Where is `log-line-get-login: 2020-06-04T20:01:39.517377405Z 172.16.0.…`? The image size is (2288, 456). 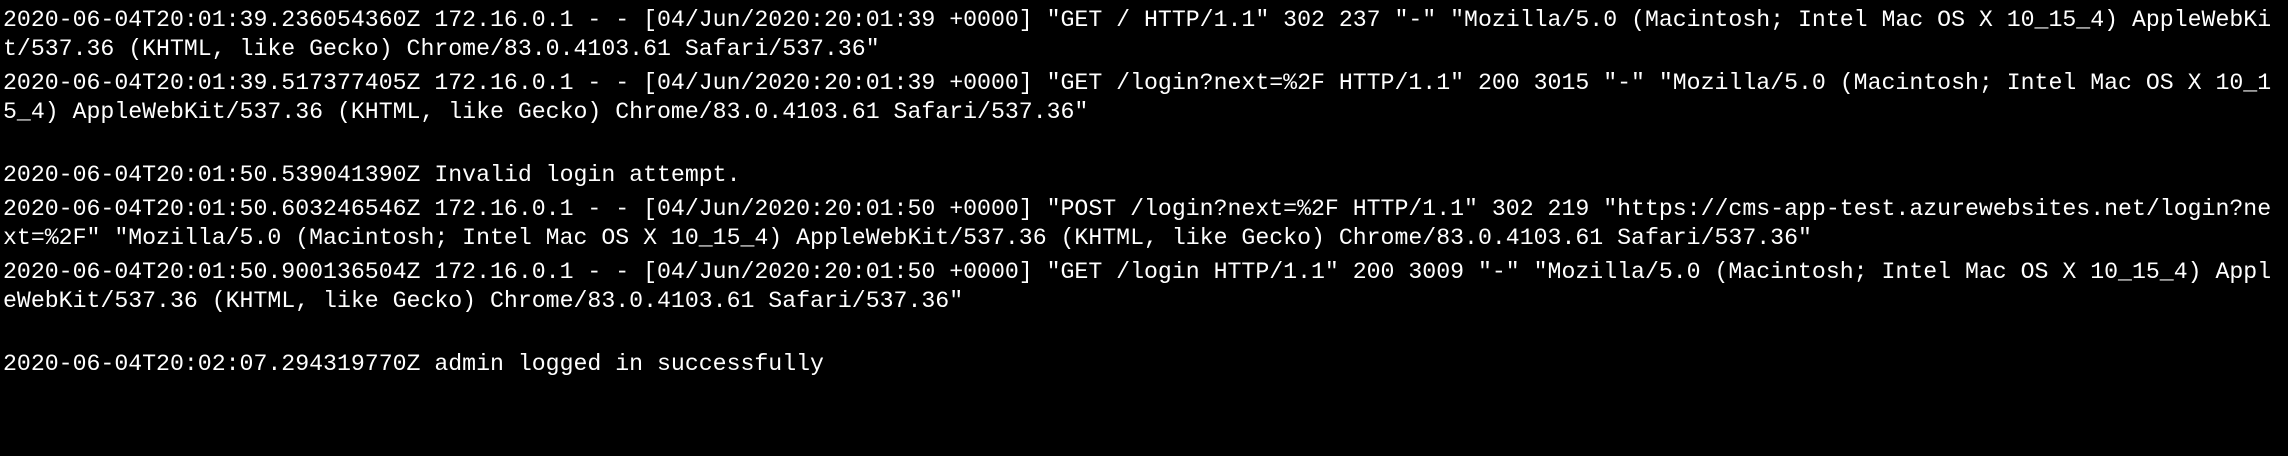
log-line-get-login: 2020-06-04T20:01:39.517377405Z 172.16.0.… is located at coordinates (1137, 97).